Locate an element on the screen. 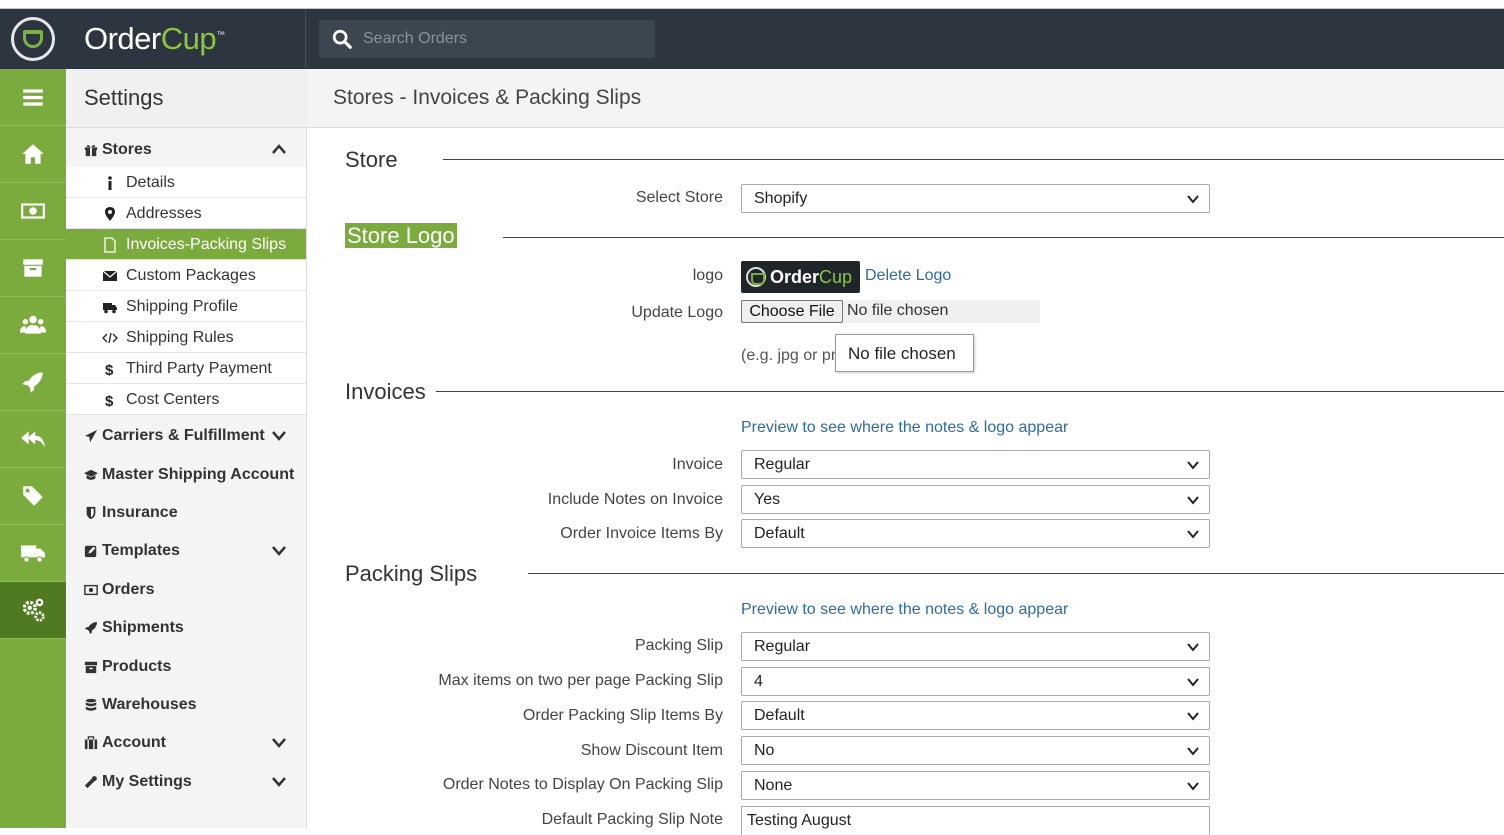 The height and width of the screenshot is (835, 1504). sidebar-item-addresses: Addresses is located at coordinates (186, 213).